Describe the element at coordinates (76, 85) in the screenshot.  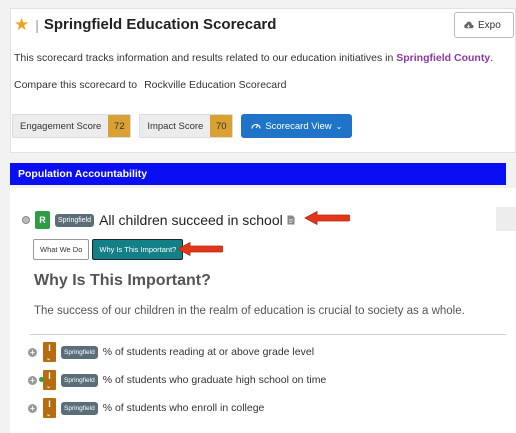
I see `compare-label: Compare this scorecard to` at that location.